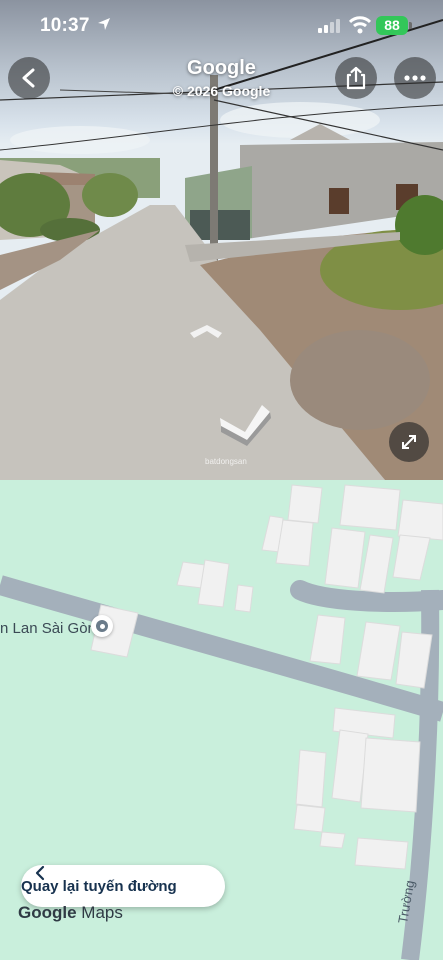 Image resolution: width=443 pixels, height=960 pixels. Describe the element at coordinates (226, 461) in the screenshot. I see `watermark: batdongsan` at that location.